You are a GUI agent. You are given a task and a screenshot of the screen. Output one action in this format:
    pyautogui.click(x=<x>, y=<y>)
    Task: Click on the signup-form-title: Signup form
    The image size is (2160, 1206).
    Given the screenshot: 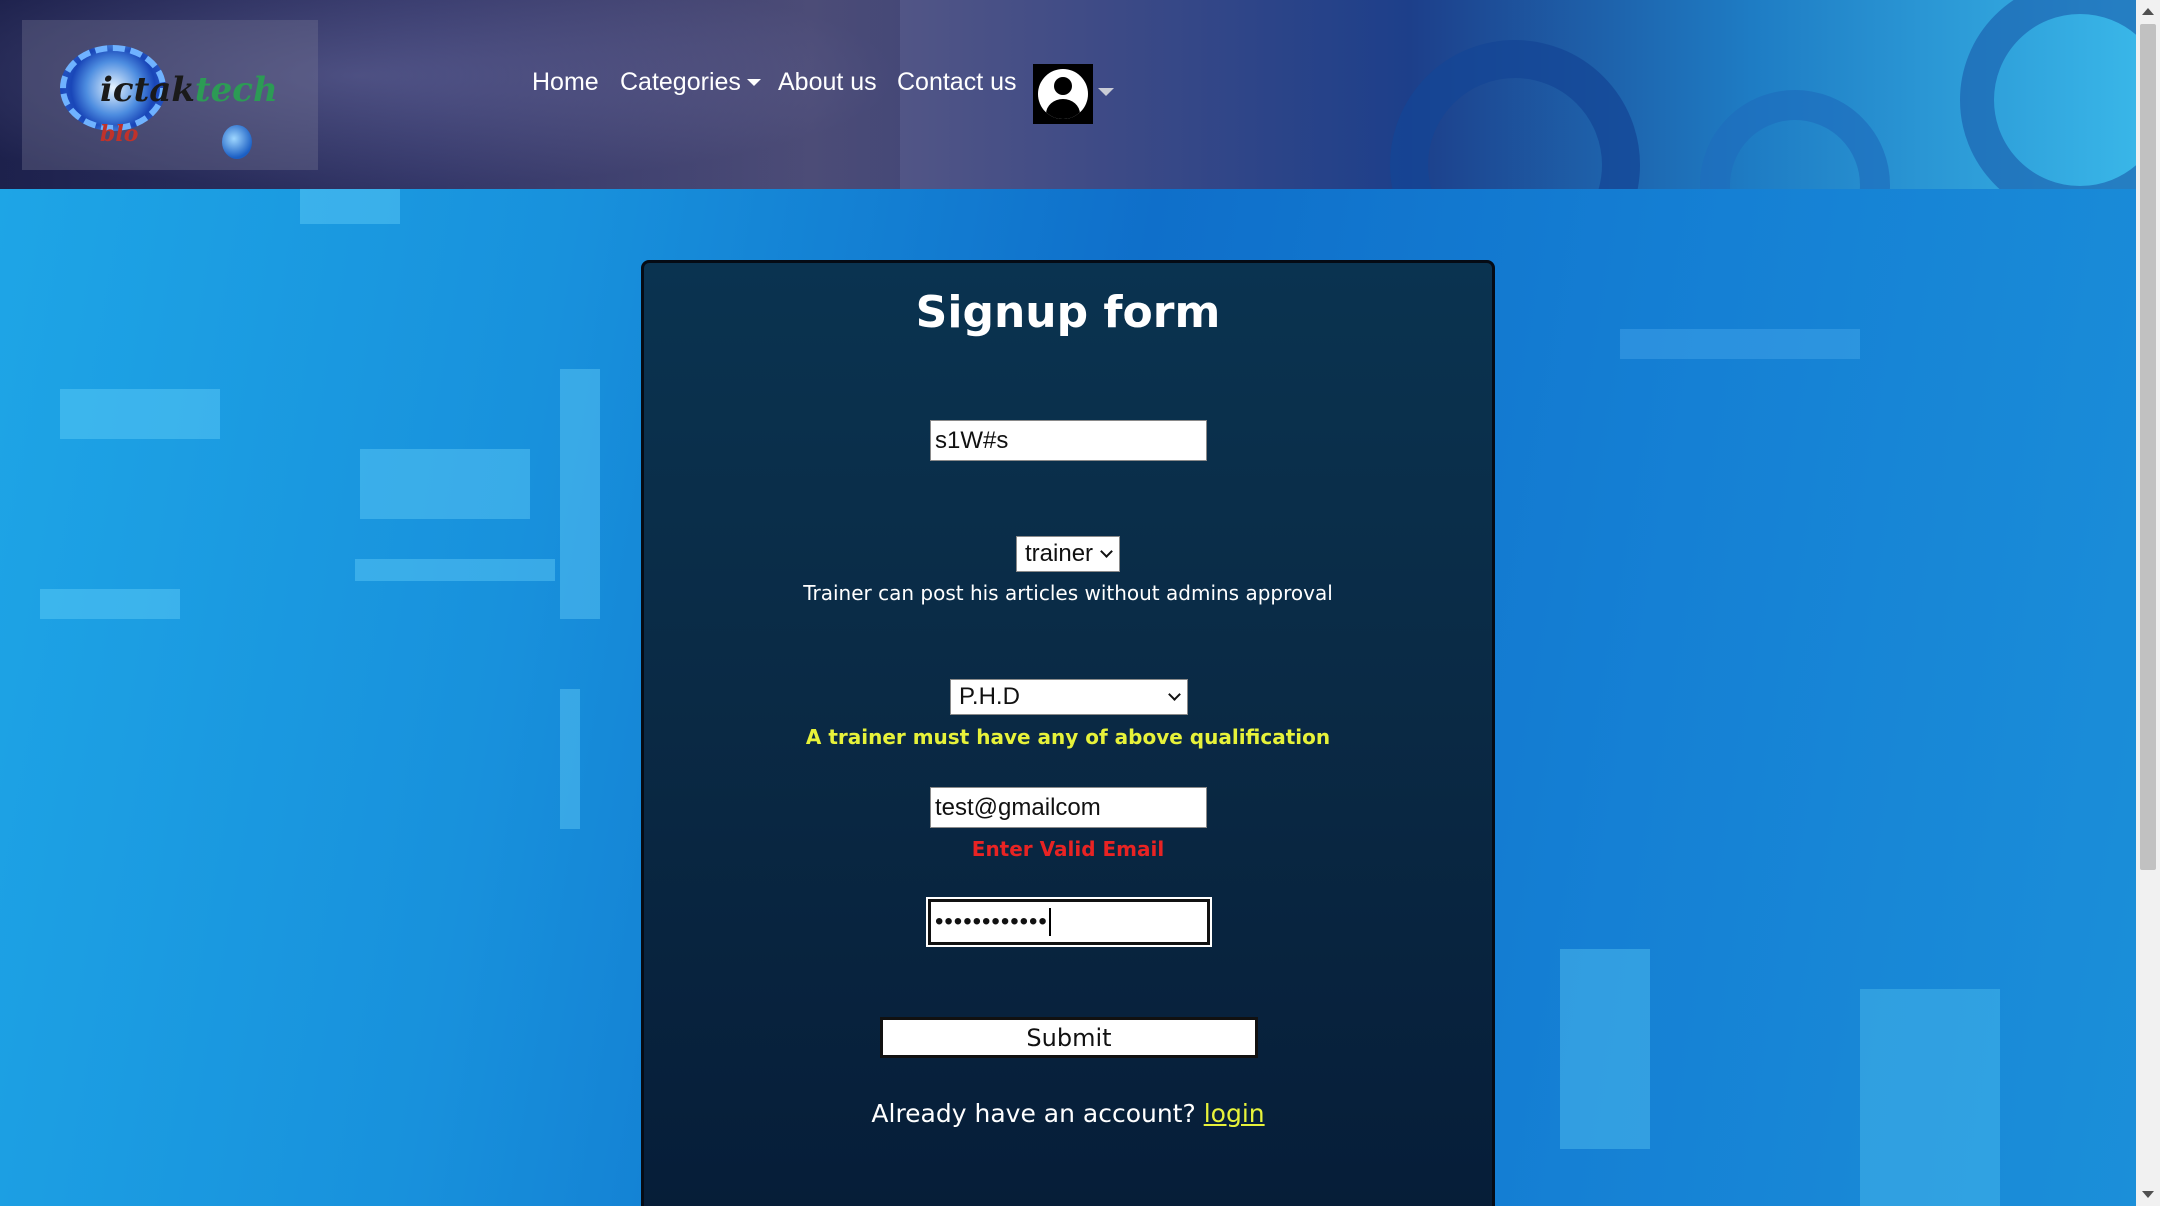 What is the action you would take?
    pyautogui.click(x=1068, y=312)
    